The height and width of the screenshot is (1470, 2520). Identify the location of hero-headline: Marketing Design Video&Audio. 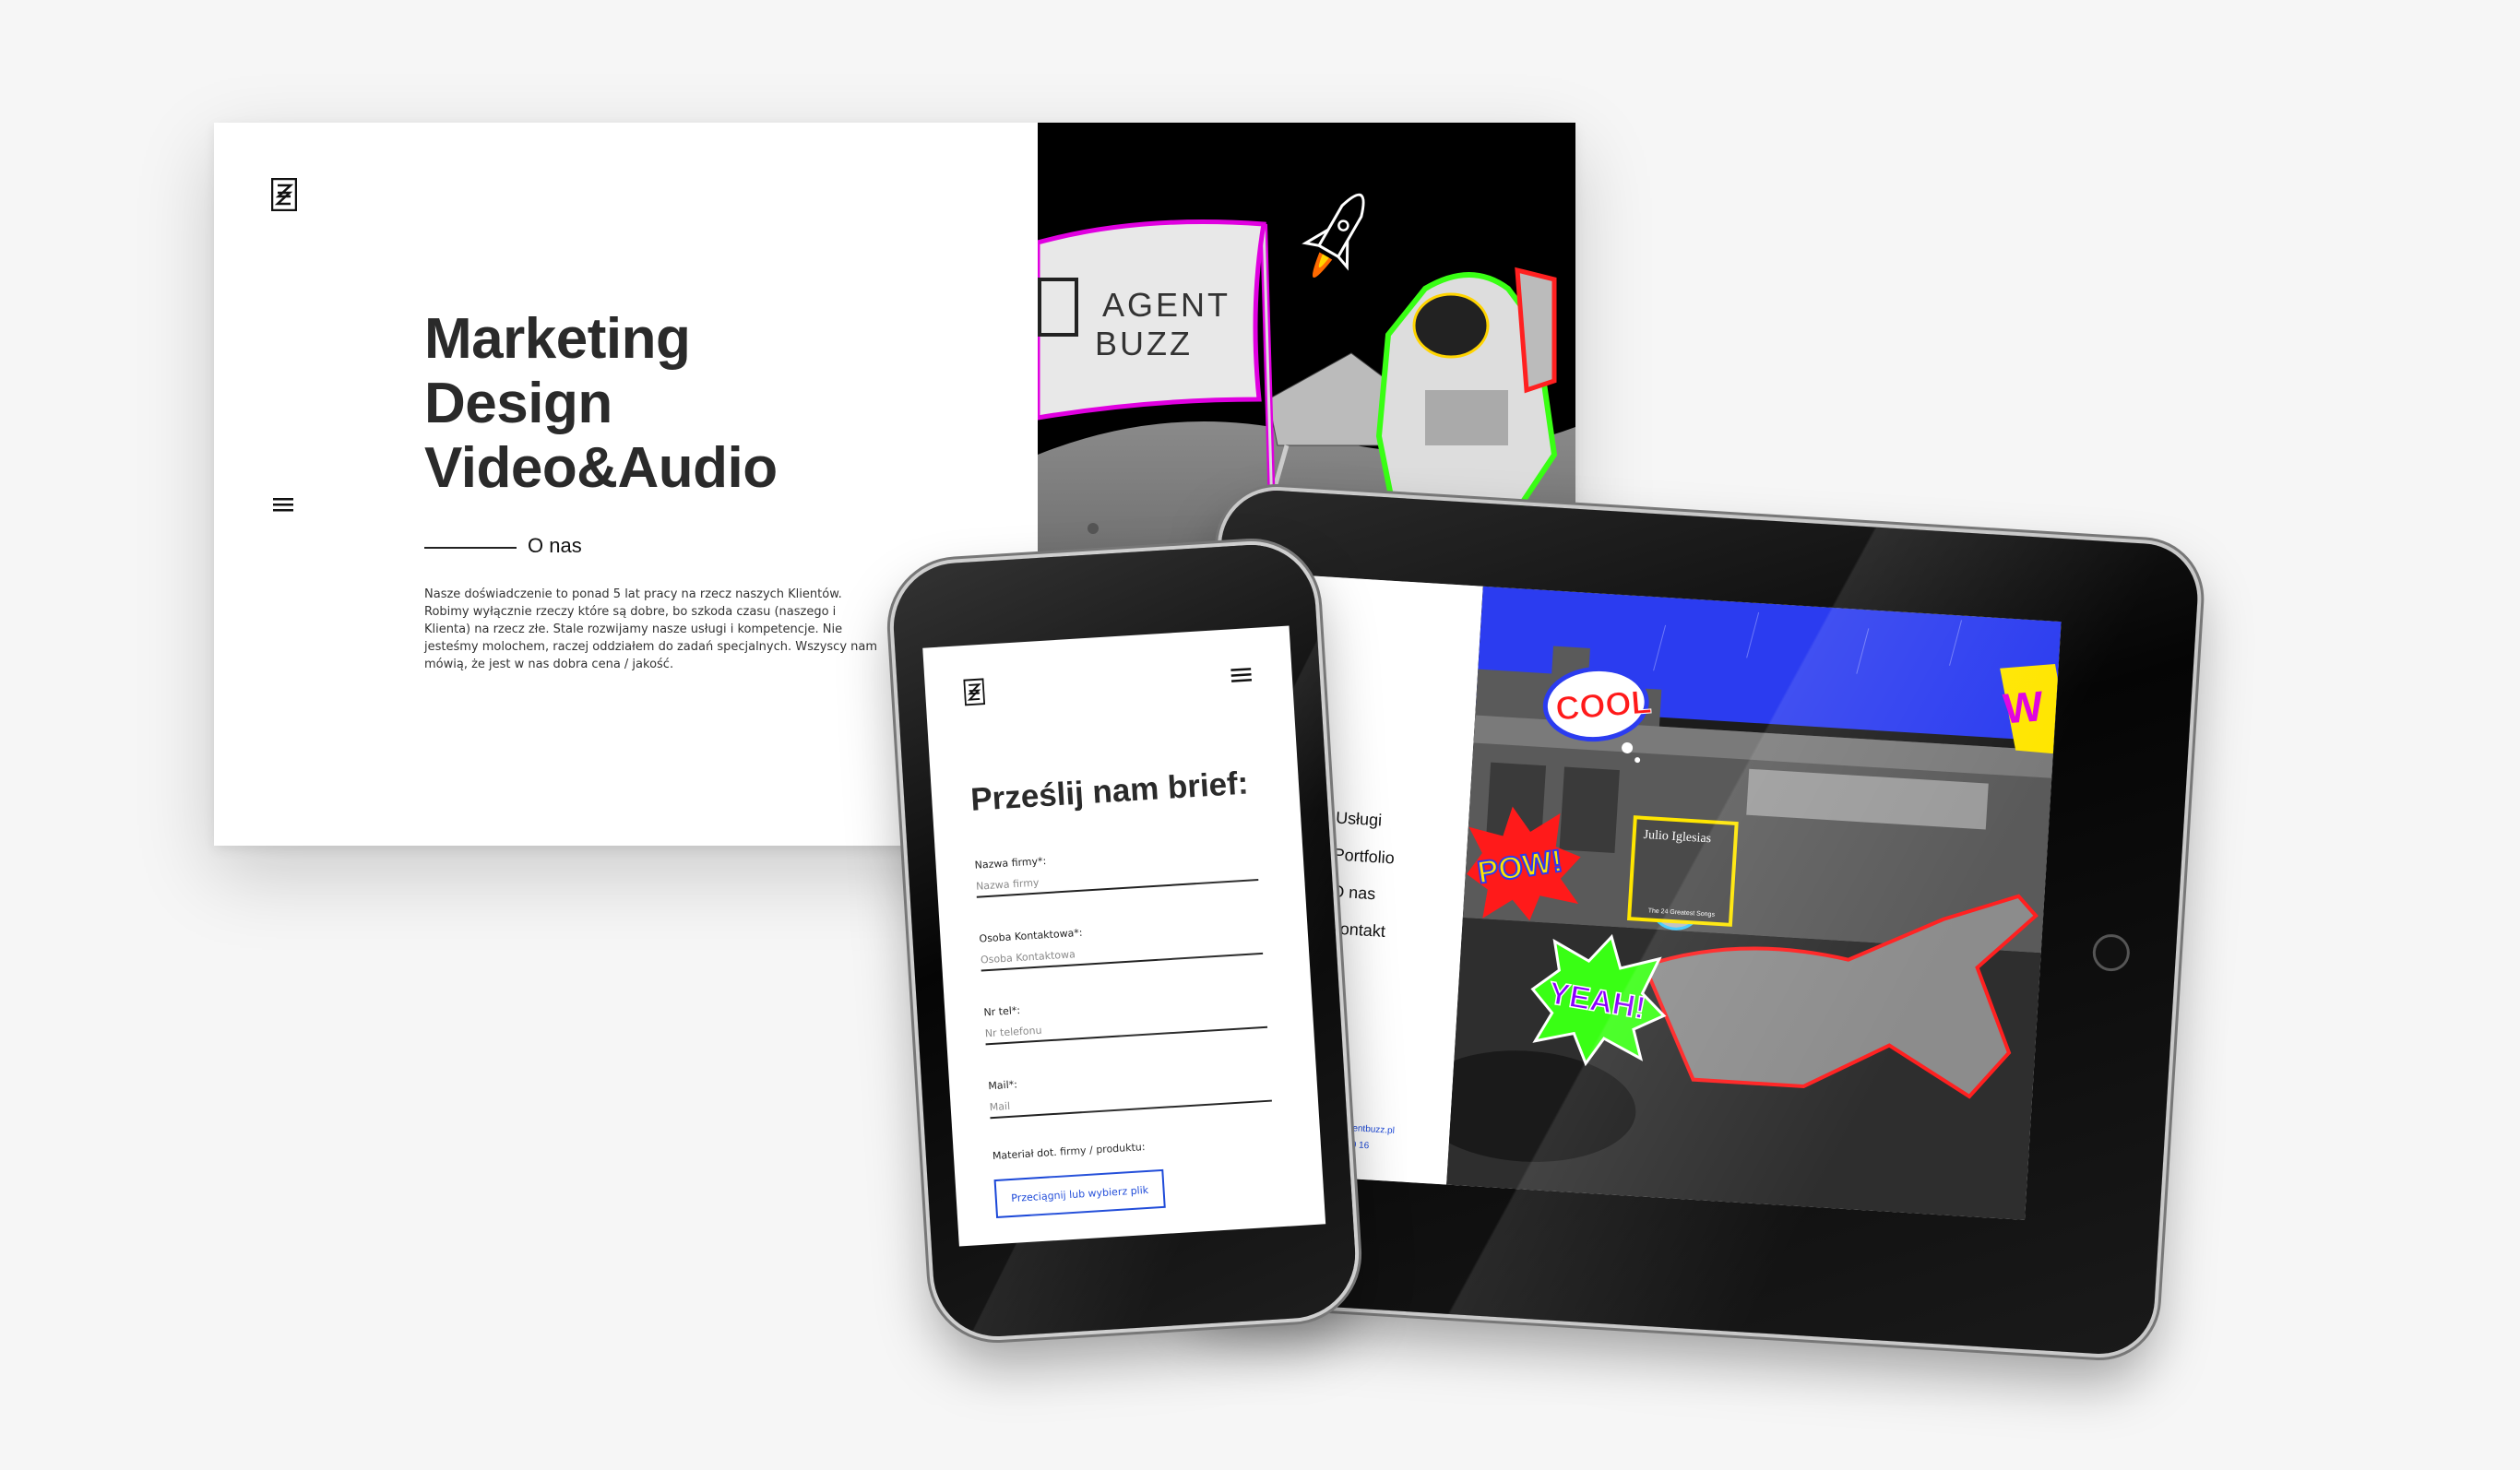
(601, 404).